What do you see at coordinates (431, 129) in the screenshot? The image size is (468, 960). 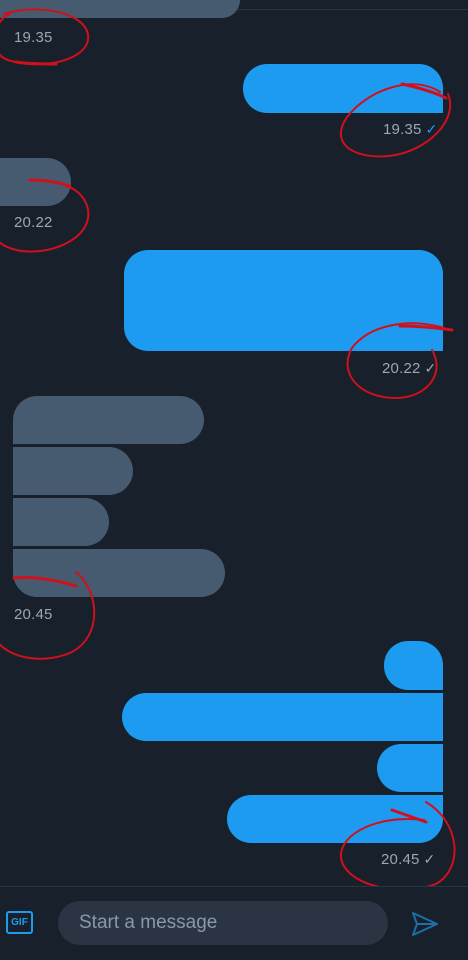 I see `read-check-icon: ✓` at bounding box center [431, 129].